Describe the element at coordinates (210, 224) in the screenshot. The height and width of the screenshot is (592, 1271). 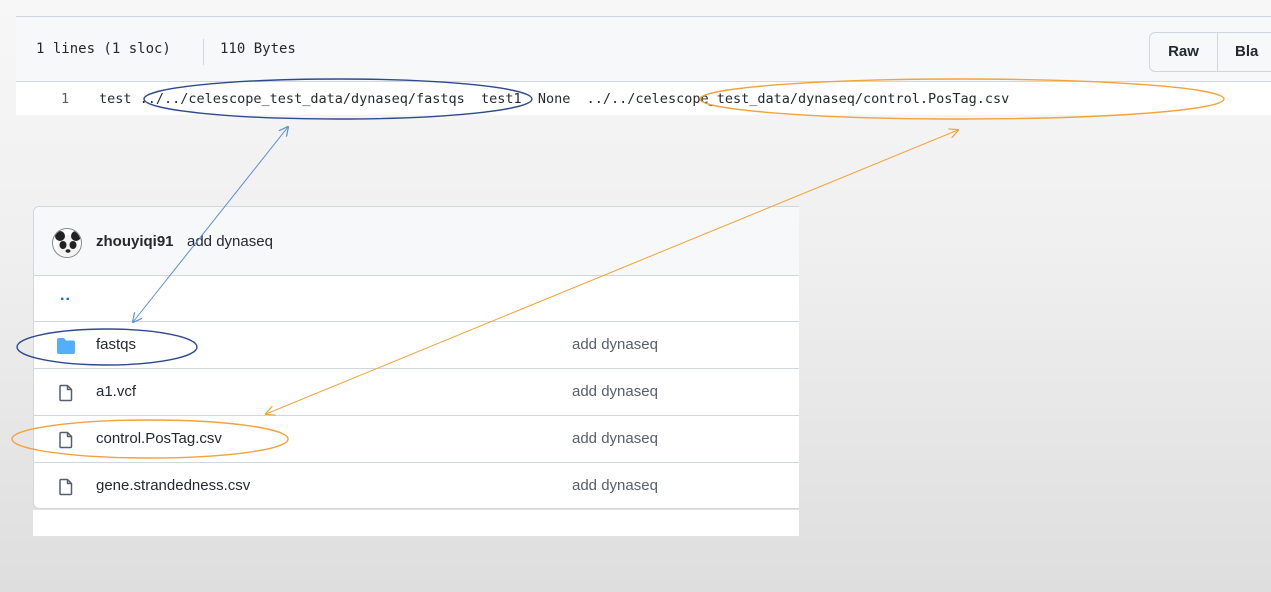
I see `blue-arrow` at that location.